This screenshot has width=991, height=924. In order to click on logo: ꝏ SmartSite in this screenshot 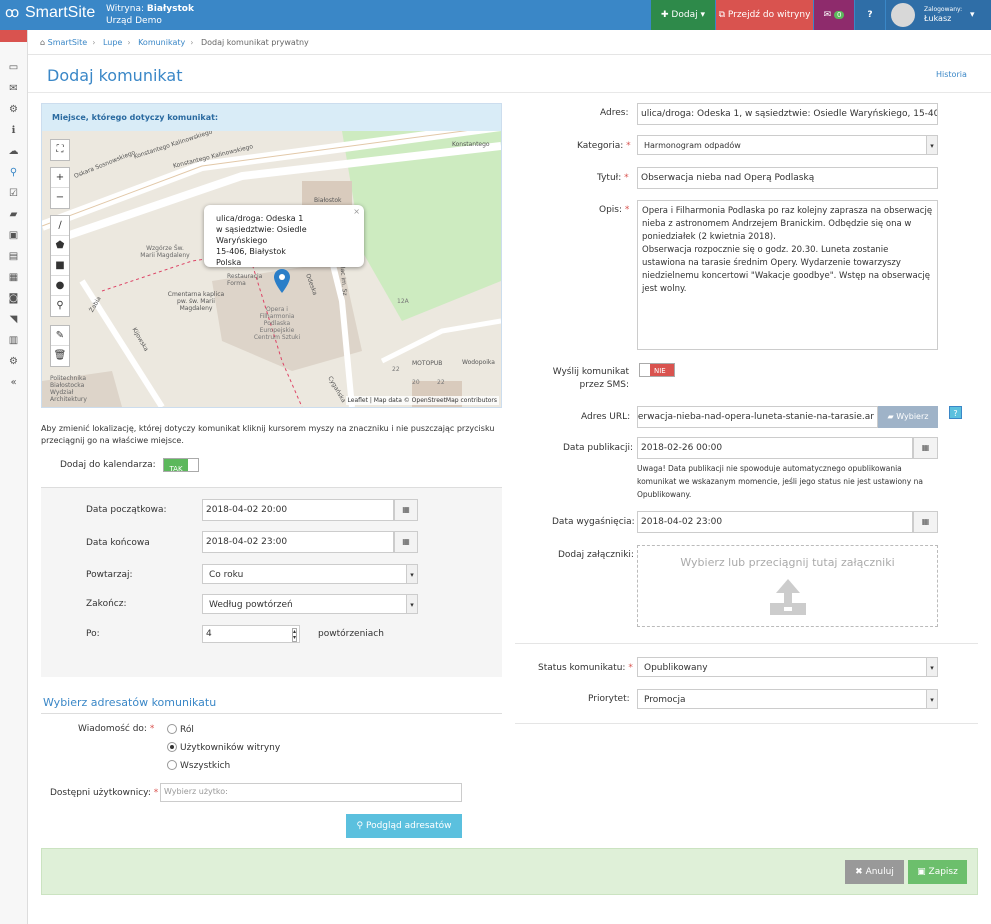, I will do `click(50, 13)`.